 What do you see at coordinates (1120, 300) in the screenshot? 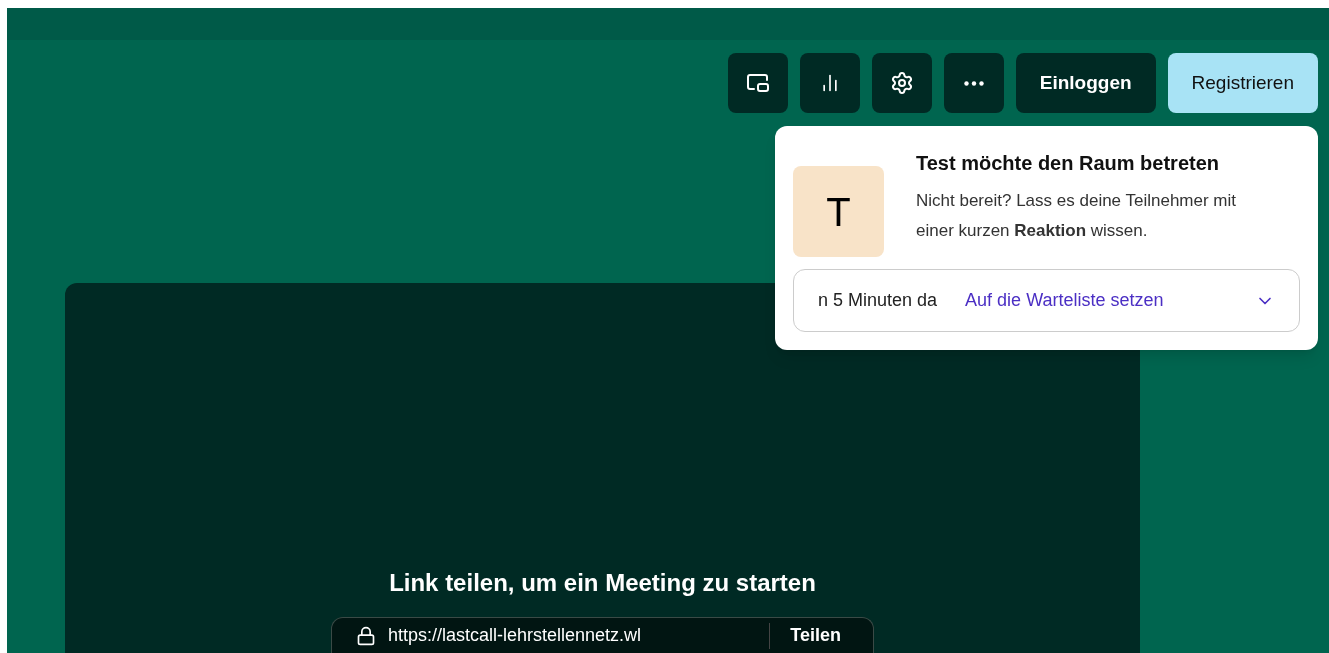
I see `waitlist-dropdown: Auf die Warteliste setzen` at bounding box center [1120, 300].